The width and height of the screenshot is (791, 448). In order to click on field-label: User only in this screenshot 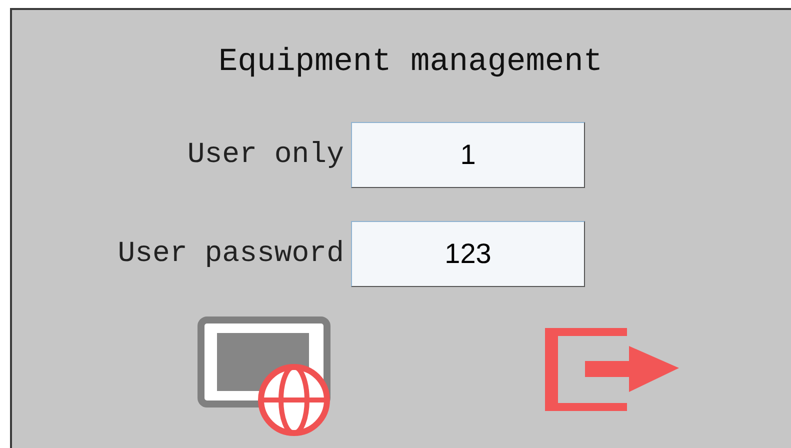, I will do `click(265, 155)`.